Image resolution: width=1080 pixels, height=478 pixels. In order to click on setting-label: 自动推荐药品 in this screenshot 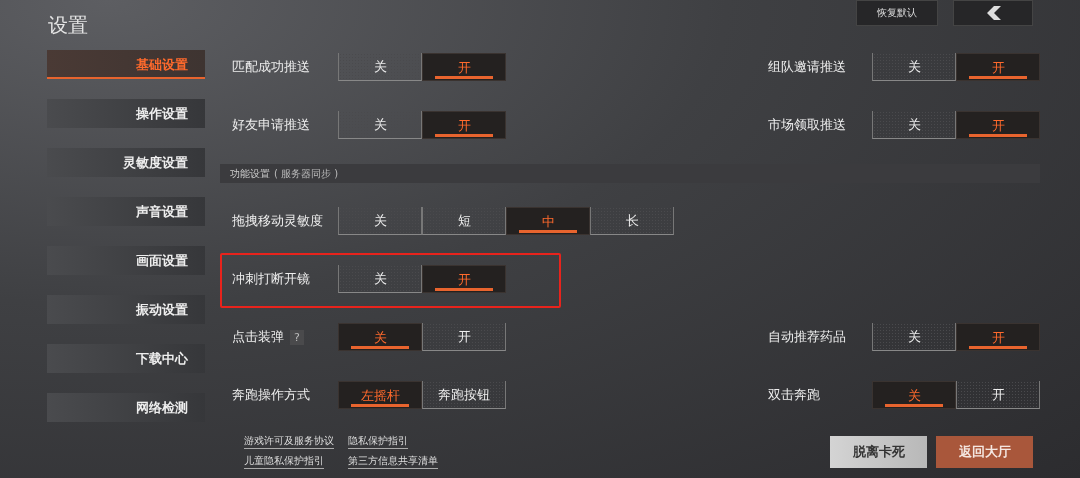, I will do `click(807, 337)`.